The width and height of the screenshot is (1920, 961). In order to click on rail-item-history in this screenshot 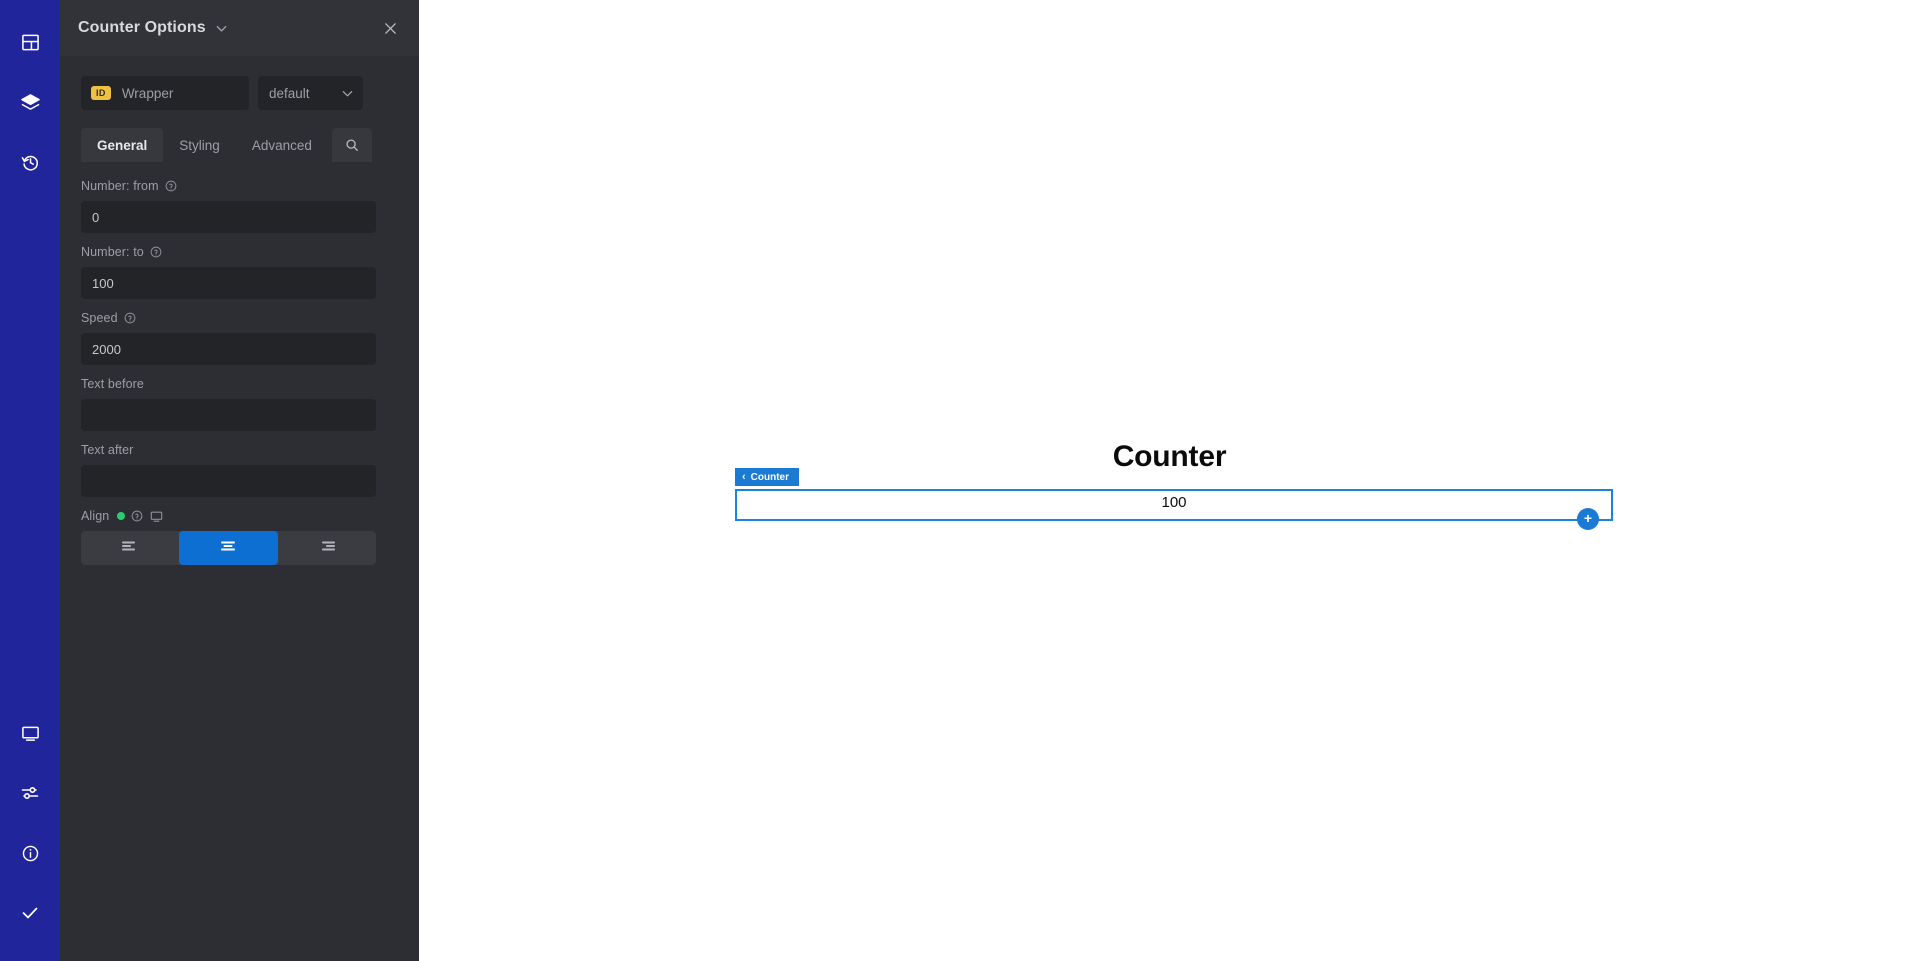, I will do `click(30, 162)`.